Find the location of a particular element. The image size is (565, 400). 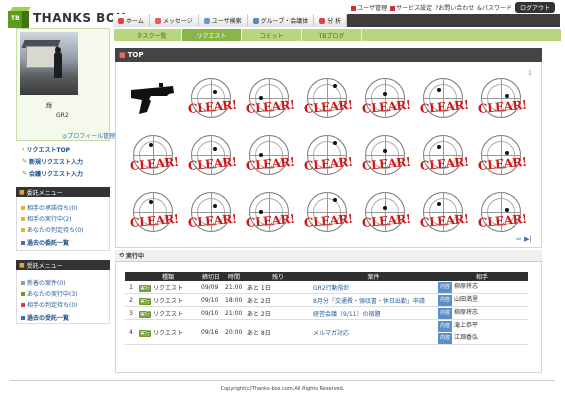

profile-id: GR2 is located at coordinates (62, 115).